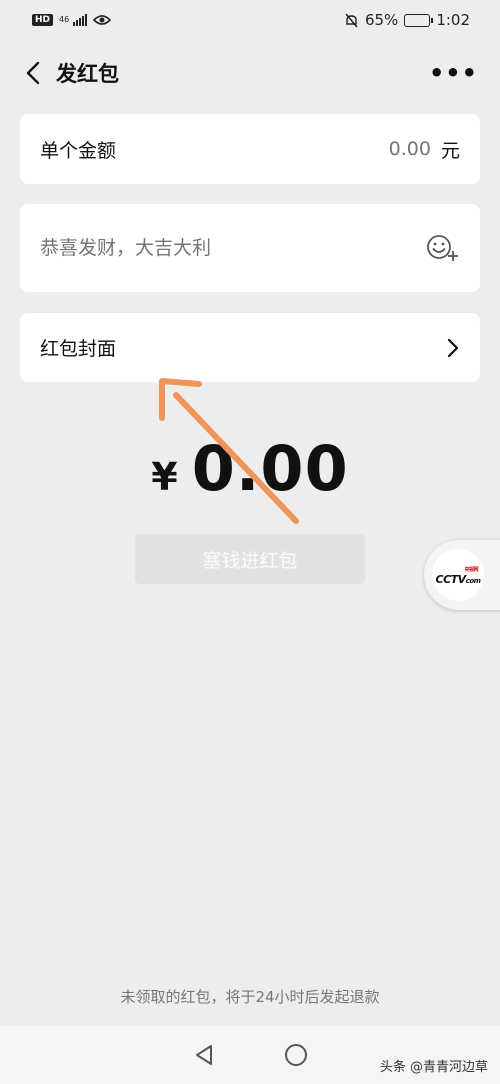 The width and height of the screenshot is (500, 1084). What do you see at coordinates (78, 150) in the screenshot?
I see `amount-label: 单个金额` at bounding box center [78, 150].